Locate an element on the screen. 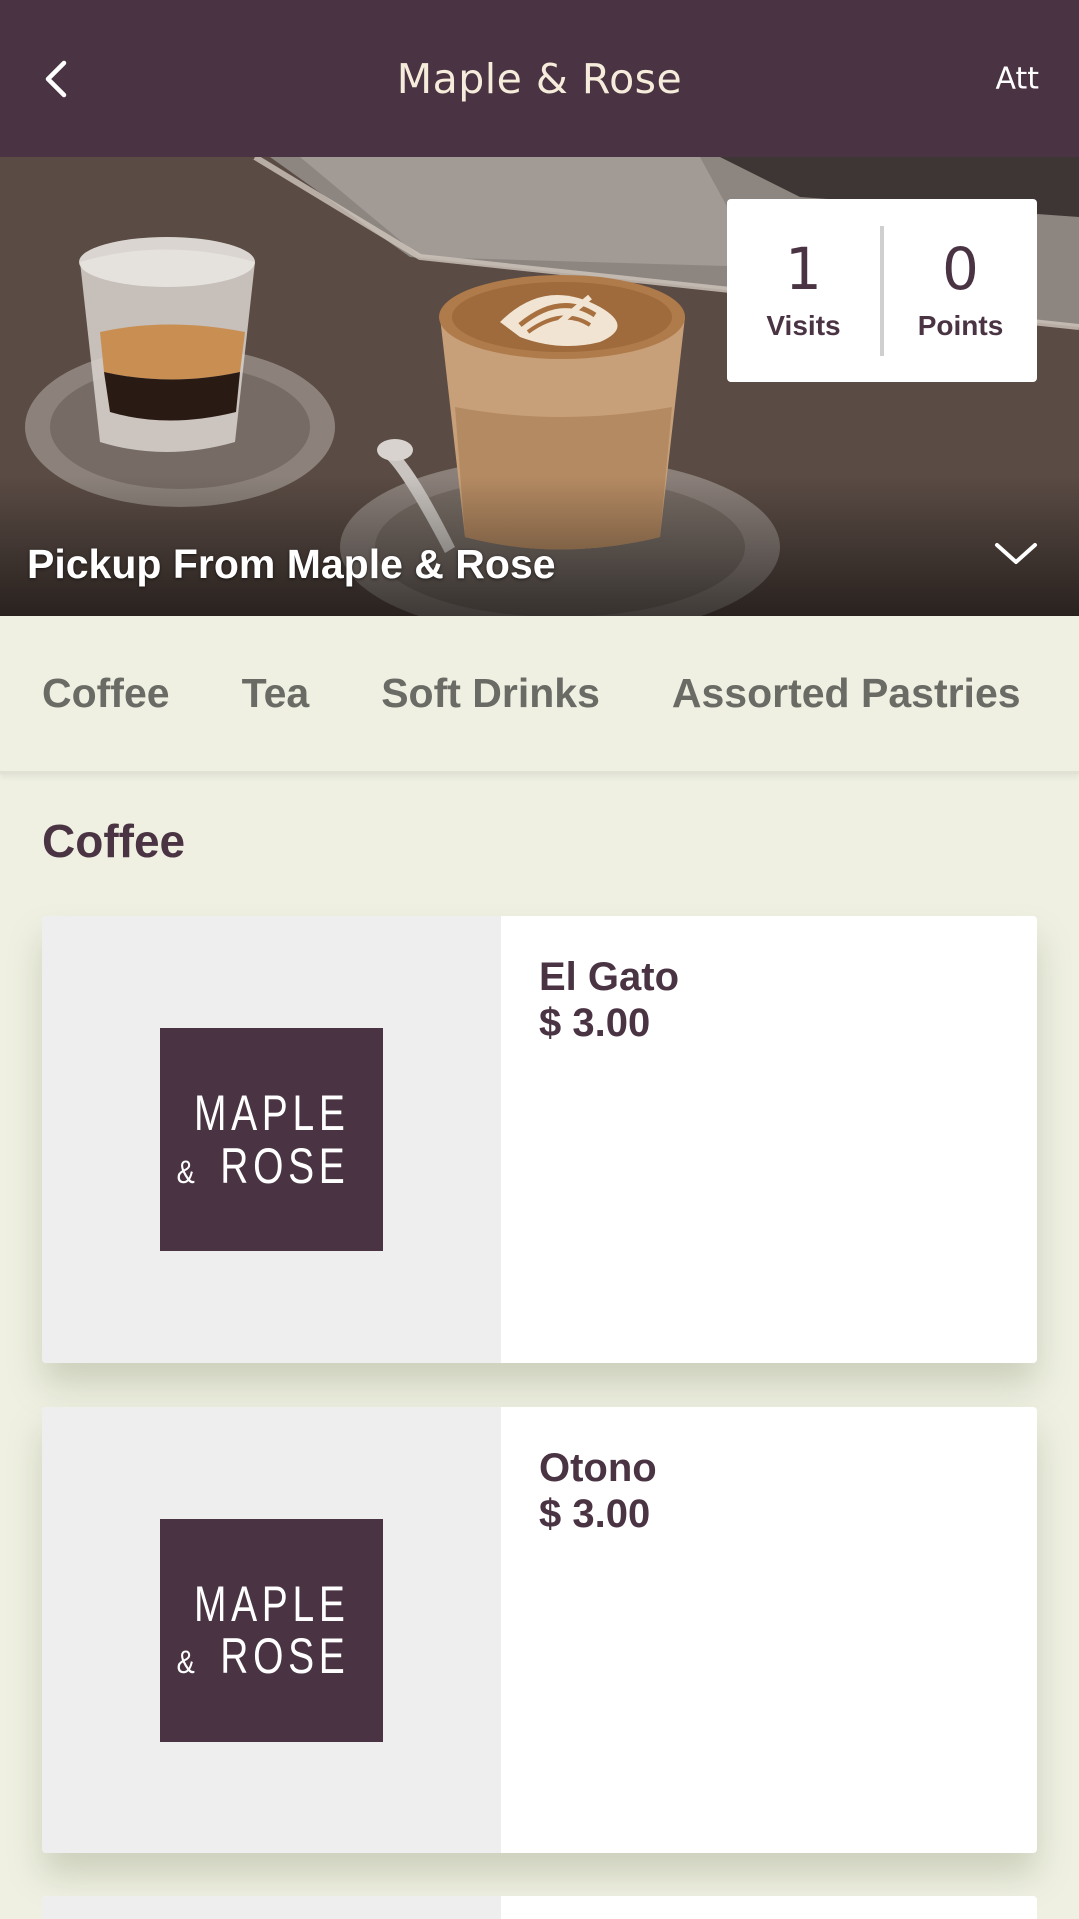 Image resolution: width=1079 pixels, height=1919 pixels. tab-assorted-pastries: Assorted Pastries is located at coordinates (846, 693).